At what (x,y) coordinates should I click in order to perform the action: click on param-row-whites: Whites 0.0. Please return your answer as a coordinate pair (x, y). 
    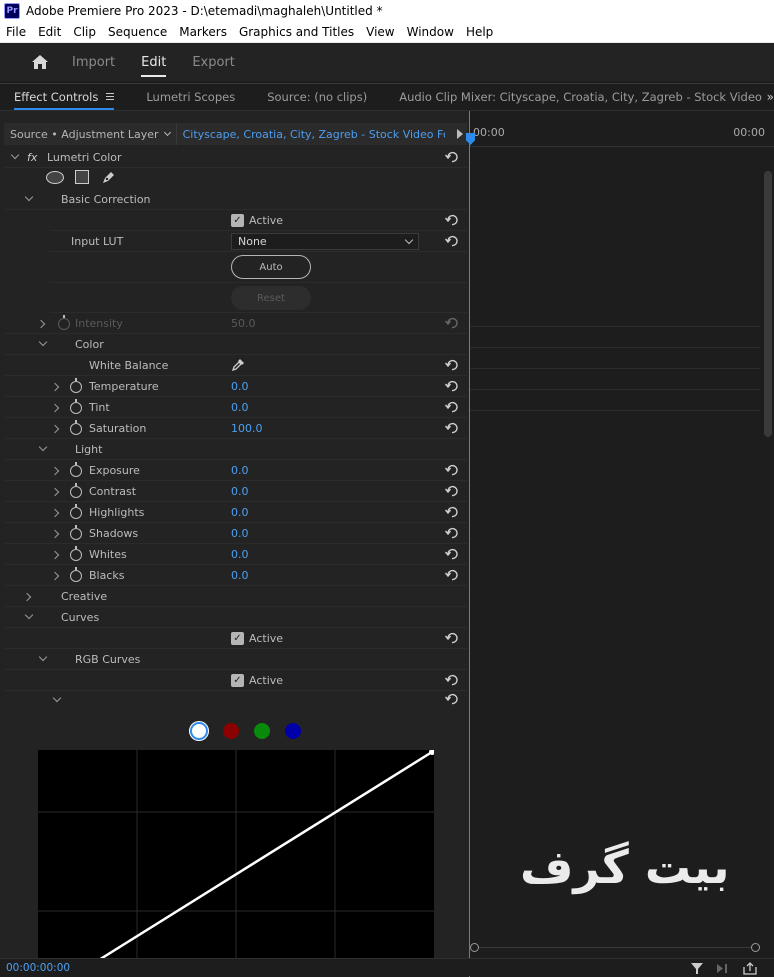
    Looking at the image, I should click on (235, 554).